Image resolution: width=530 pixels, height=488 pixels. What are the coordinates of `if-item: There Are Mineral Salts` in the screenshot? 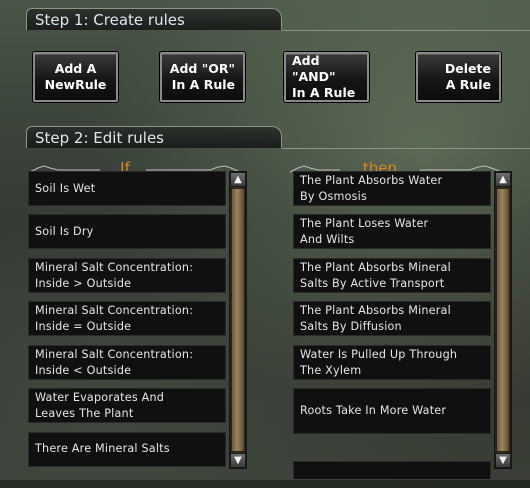 It's located at (127, 449).